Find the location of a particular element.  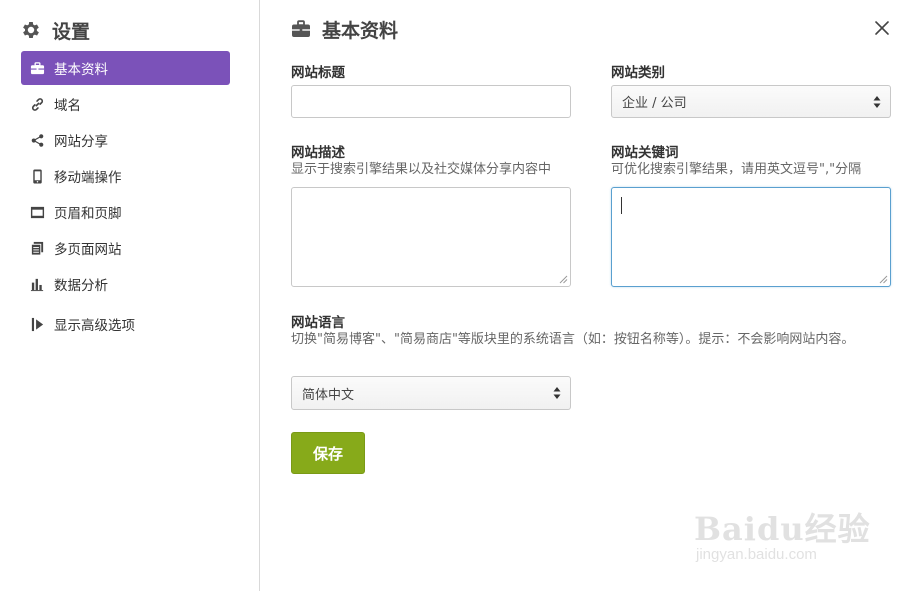

site-description-help: 显示于搜索引擎结果以及社交媒体分享内容中 is located at coordinates (421, 169).